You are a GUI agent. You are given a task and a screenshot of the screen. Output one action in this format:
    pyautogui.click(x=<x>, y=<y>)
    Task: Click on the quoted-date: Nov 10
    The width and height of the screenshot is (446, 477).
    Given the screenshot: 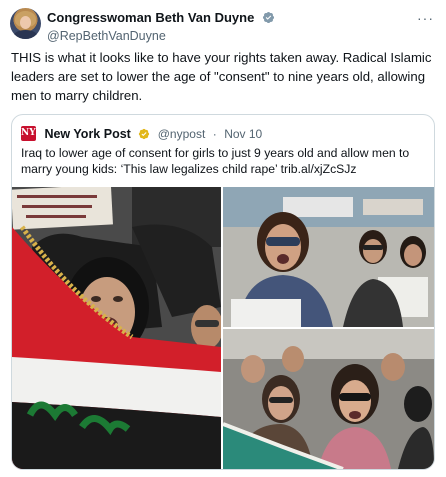 What is the action you would take?
    pyautogui.click(x=243, y=133)
    